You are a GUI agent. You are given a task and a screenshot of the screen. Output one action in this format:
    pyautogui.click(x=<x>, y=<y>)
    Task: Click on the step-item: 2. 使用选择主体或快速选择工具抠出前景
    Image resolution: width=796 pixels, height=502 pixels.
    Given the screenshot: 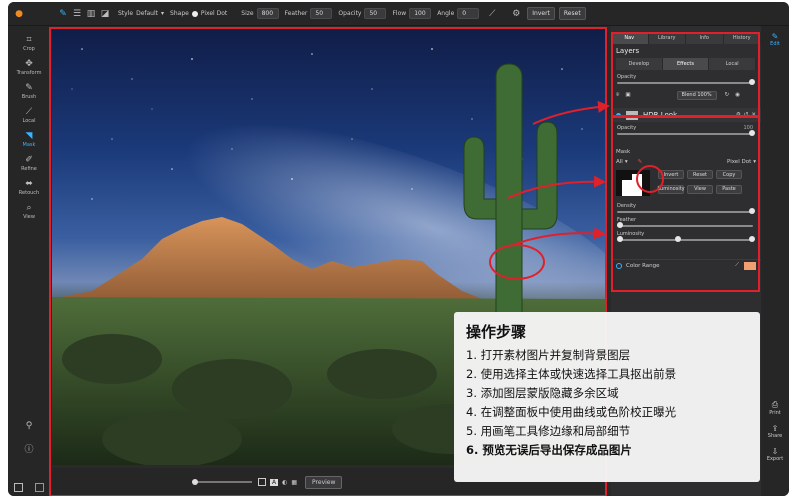 What is the action you would take?
    pyautogui.click(x=571, y=374)
    